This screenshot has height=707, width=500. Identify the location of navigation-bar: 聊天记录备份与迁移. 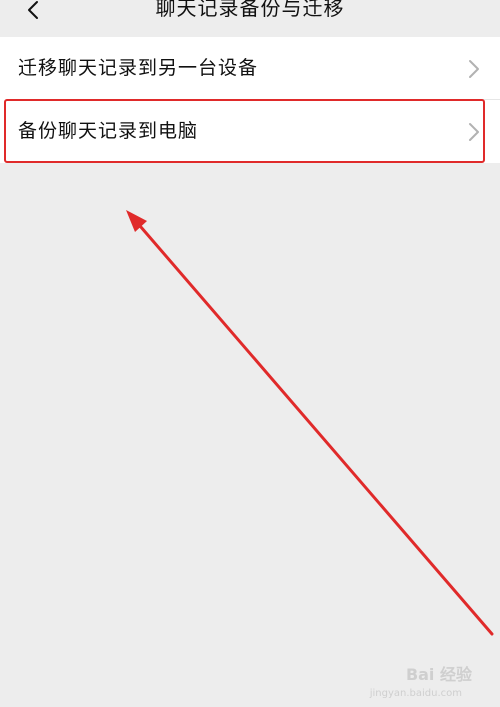
(250, 18).